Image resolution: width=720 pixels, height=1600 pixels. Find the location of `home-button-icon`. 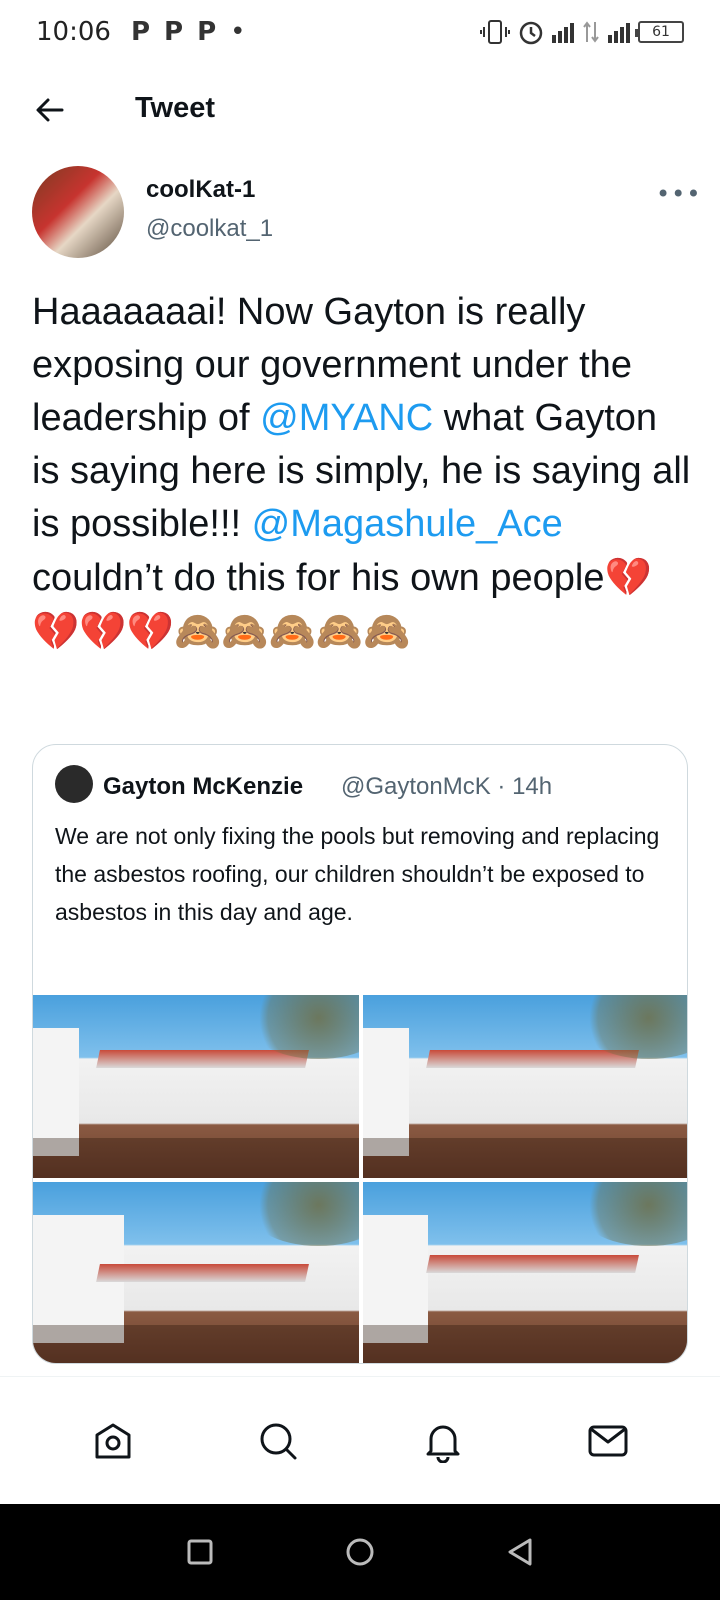

home-button-icon is located at coordinates (360, 1552).